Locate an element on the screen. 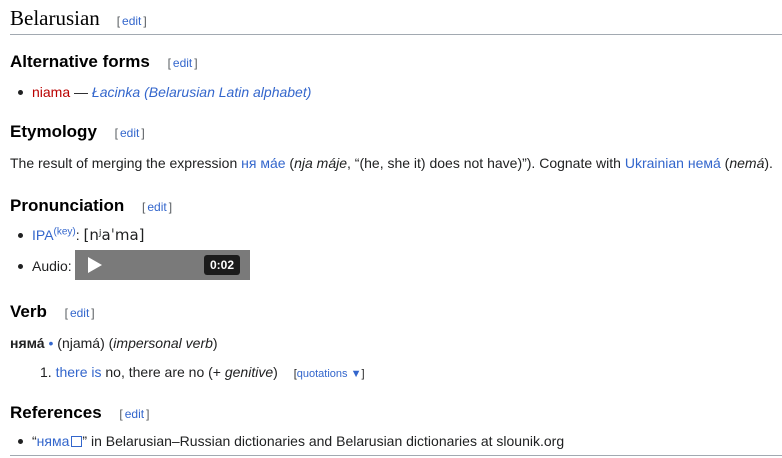 This screenshot has width=782, height=458. audio-label: Audio: is located at coordinates (52, 266).